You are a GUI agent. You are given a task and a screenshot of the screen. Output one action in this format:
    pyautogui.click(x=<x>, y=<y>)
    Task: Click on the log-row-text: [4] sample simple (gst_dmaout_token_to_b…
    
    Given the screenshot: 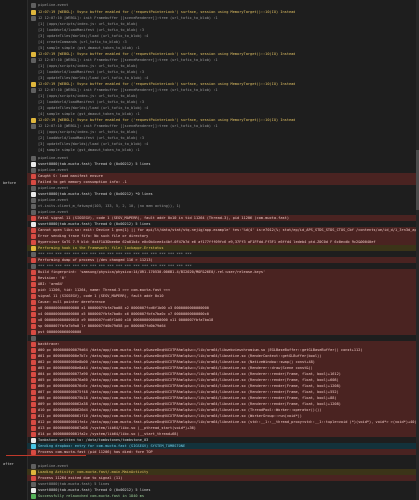 What is the action you would take?
    pyautogui.click(x=89, y=150)
    